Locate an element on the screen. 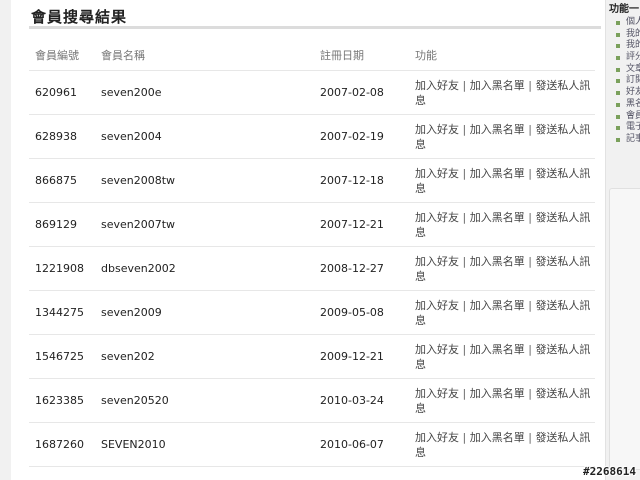  member-name: seven2008tw is located at coordinates (204, 180).